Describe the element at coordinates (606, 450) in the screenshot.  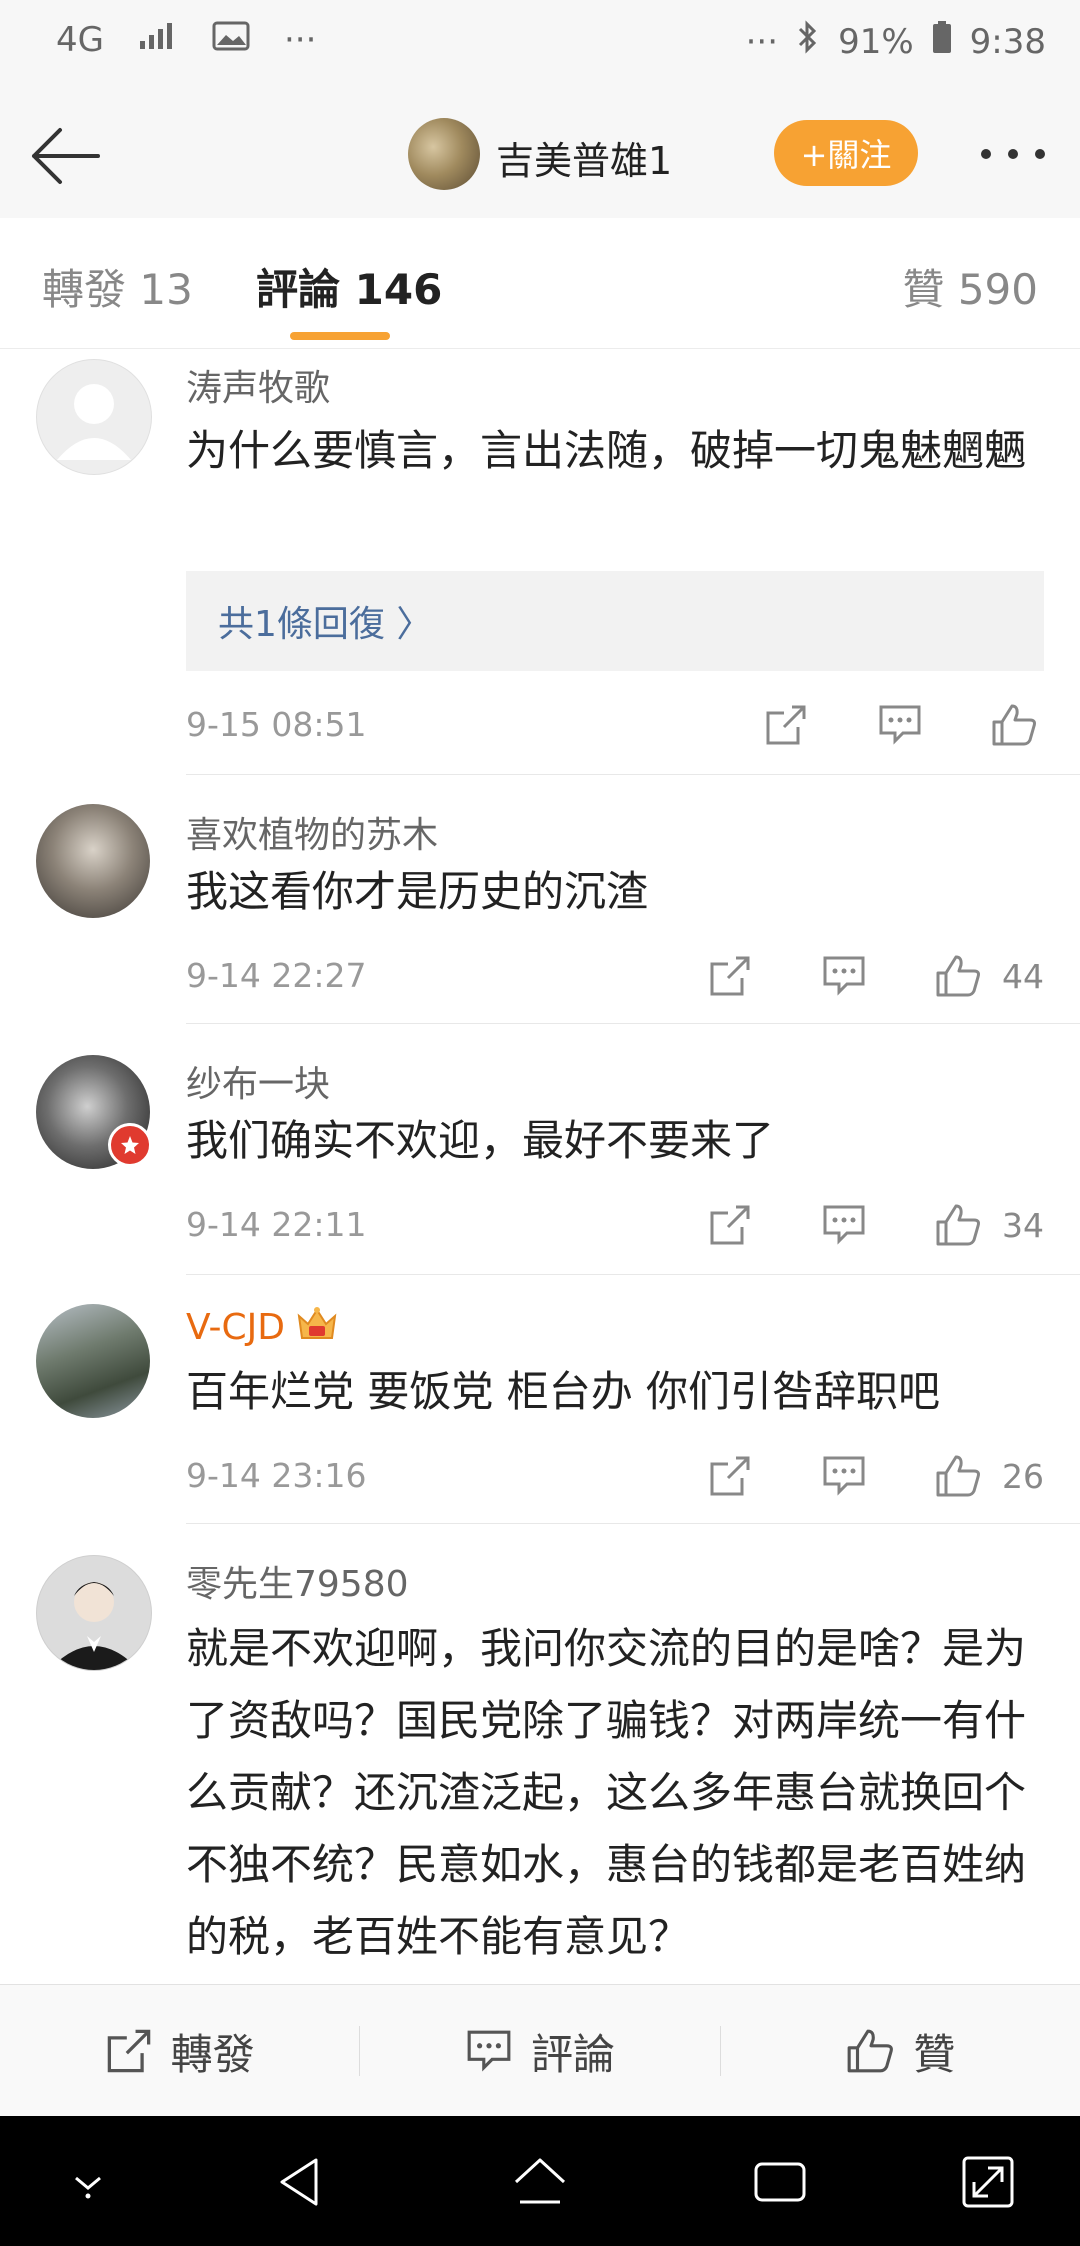
I see `comment-text: 为什么要慎言，言出法随，破掉一切鬼魅魍魉` at that location.